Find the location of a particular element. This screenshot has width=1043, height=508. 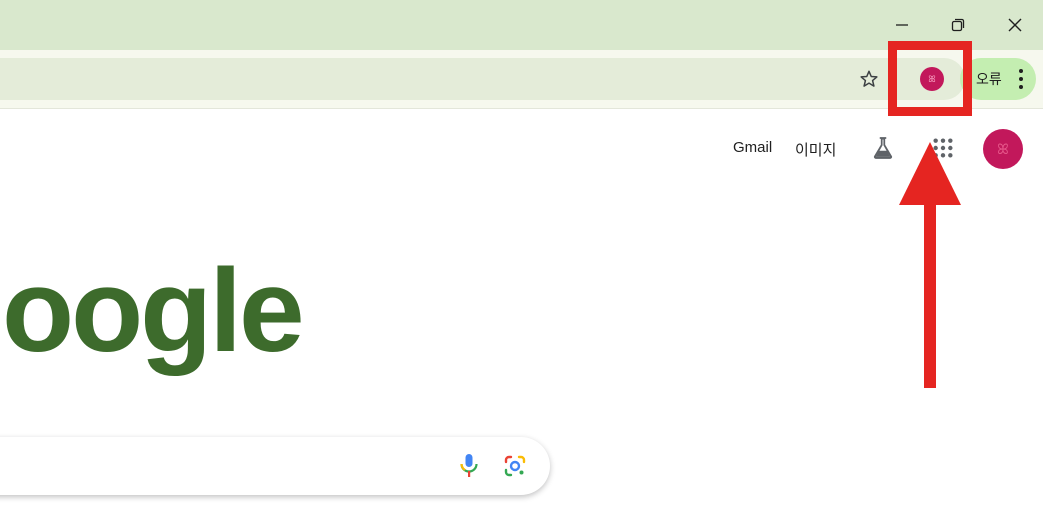

close-icon is located at coordinates (1015, 25).